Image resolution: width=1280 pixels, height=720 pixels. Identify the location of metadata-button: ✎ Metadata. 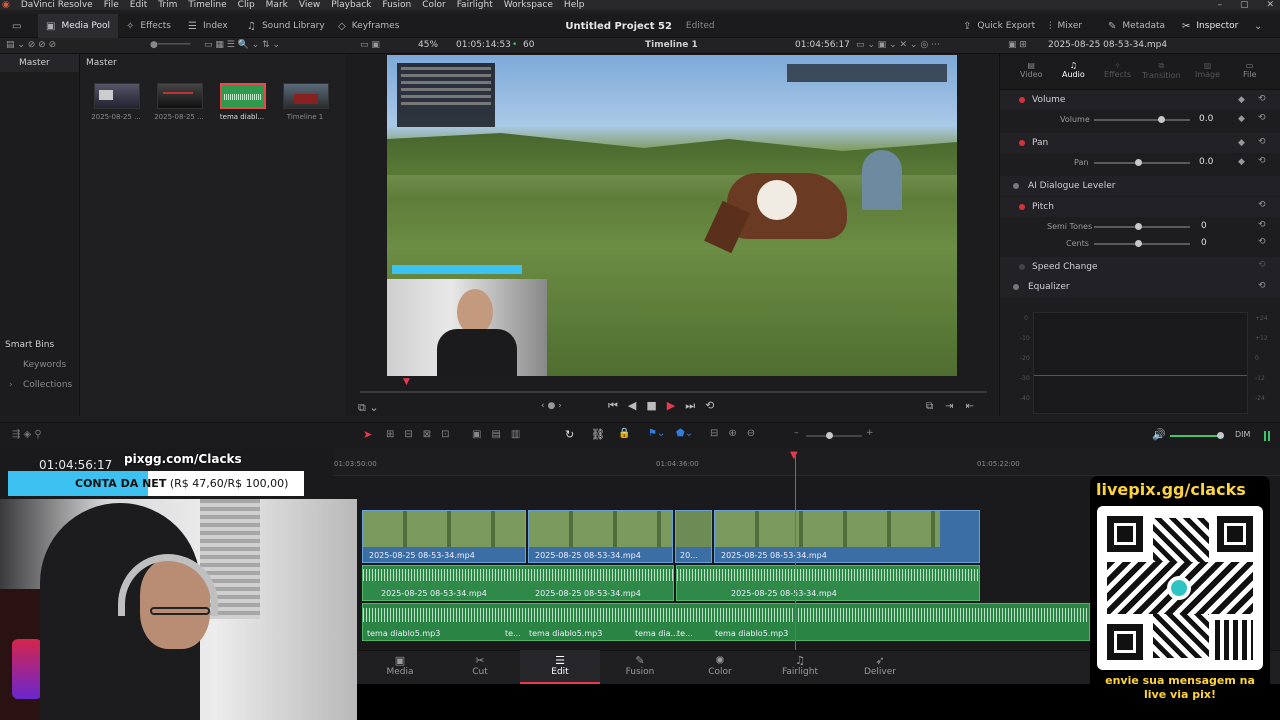
(1136, 26).